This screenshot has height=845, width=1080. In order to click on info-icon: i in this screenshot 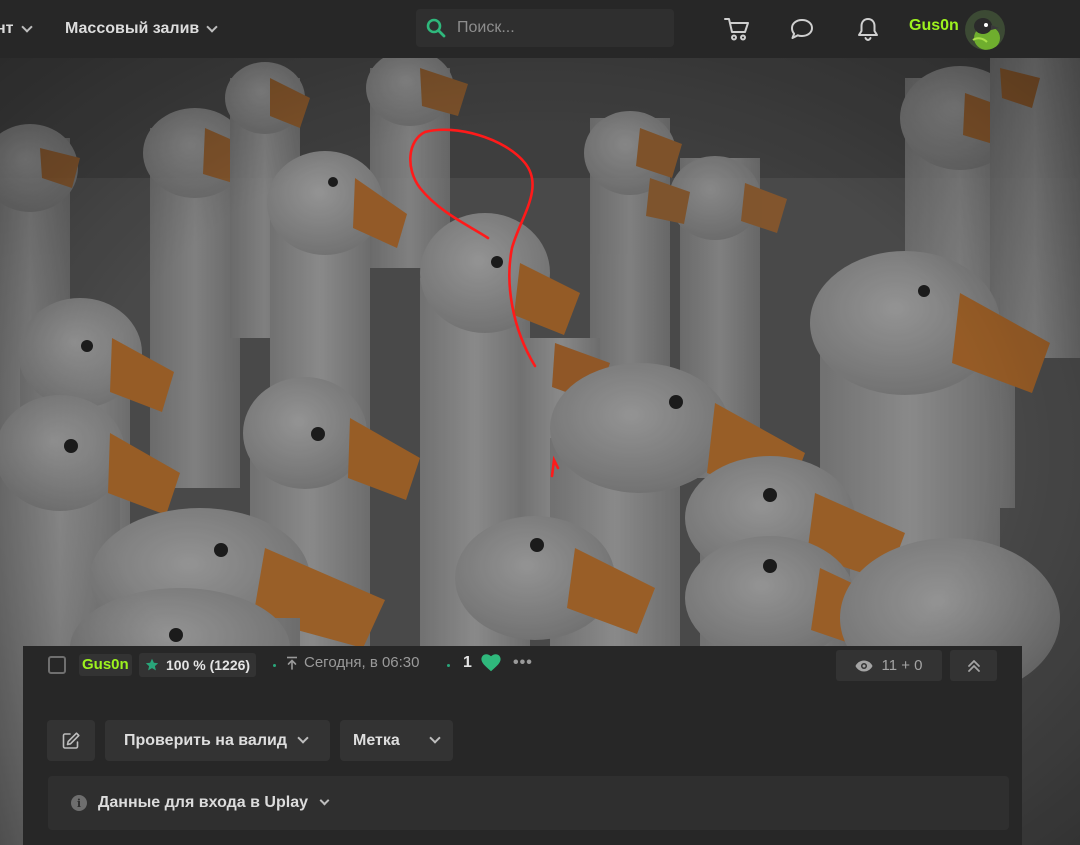, I will do `click(79, 803)`.